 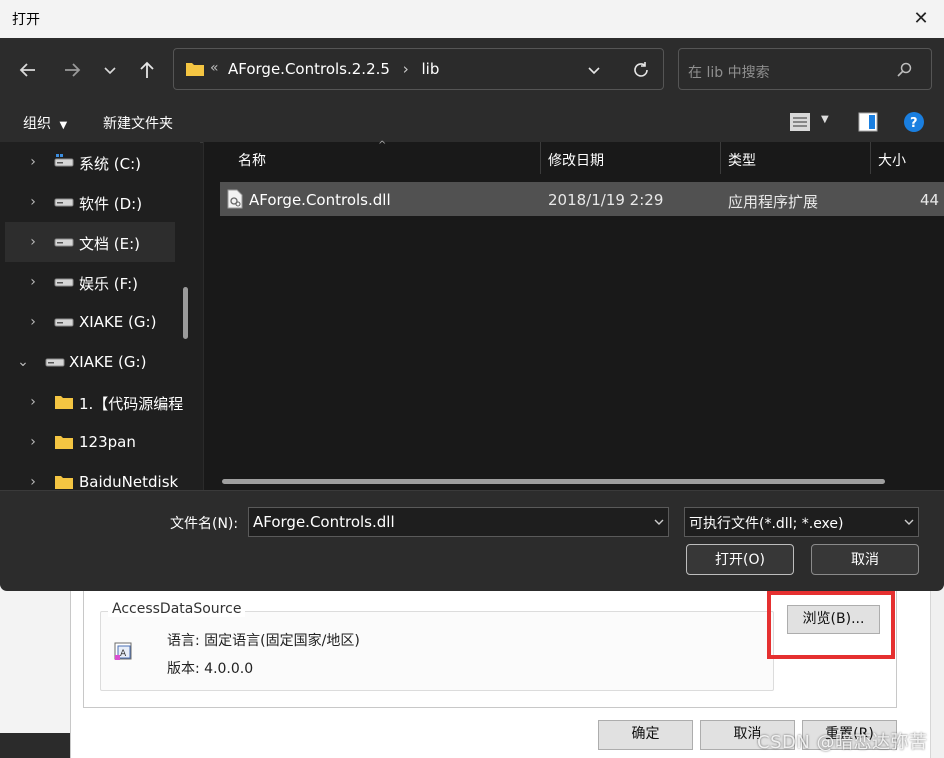 I want to click on cancel-button: 取消, so click(x=865, y=559).